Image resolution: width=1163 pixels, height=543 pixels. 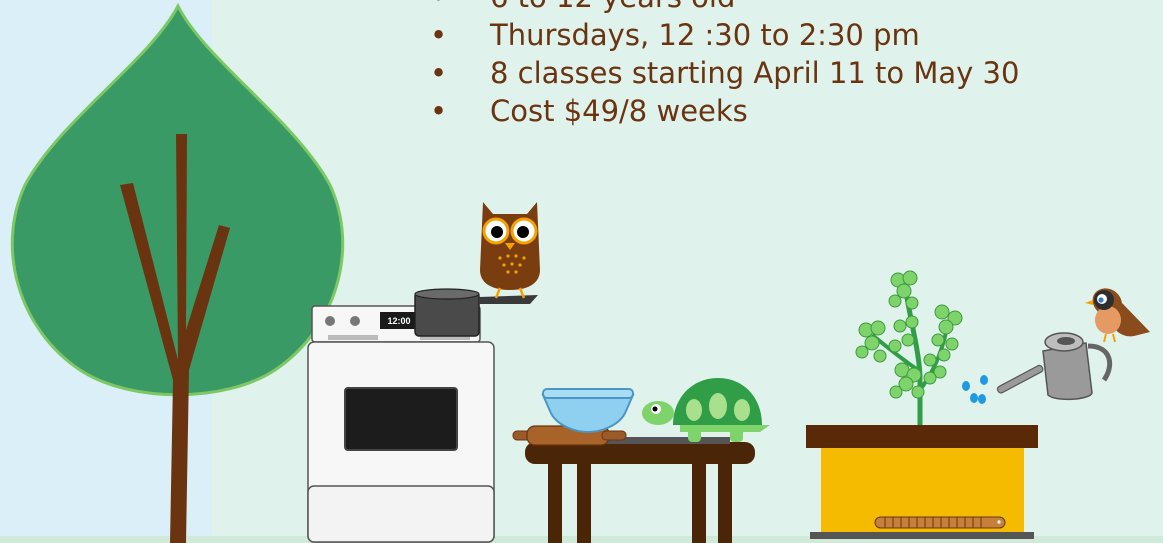 I want to click on bullet-age: 6 to 12 years old, so click(x=724, y=8).